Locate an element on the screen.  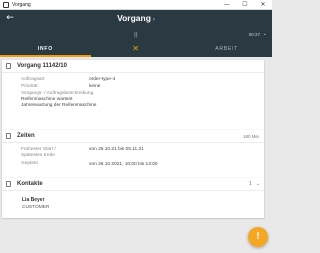
field-value: order-type-4 is located at coordinates (102, 79).